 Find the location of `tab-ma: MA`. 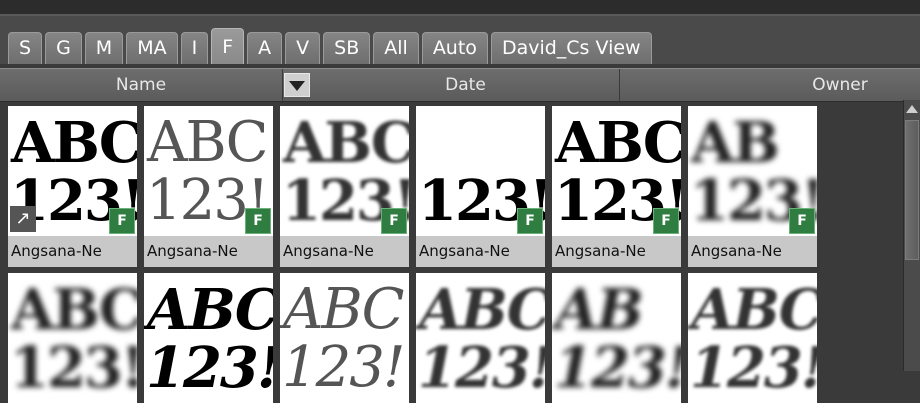

tab-ma: MA is located at coordinates (152, 48).